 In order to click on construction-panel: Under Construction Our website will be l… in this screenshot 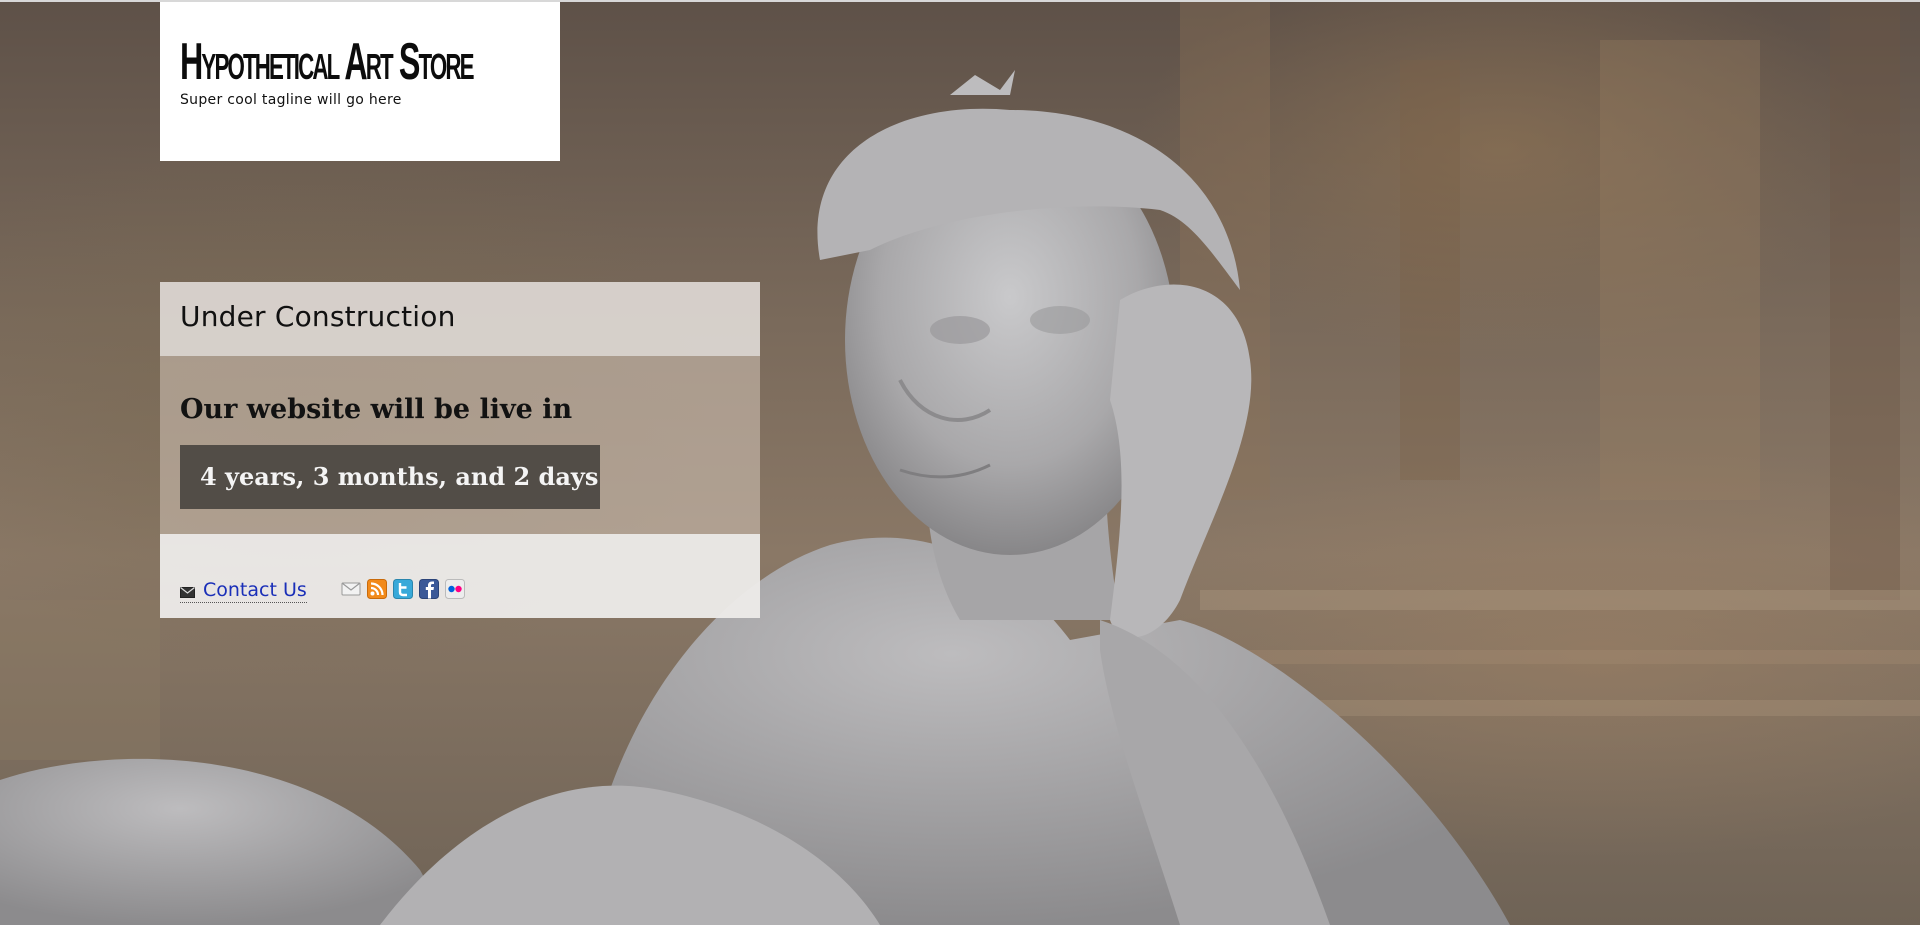, I will do `click(460, 450)`.